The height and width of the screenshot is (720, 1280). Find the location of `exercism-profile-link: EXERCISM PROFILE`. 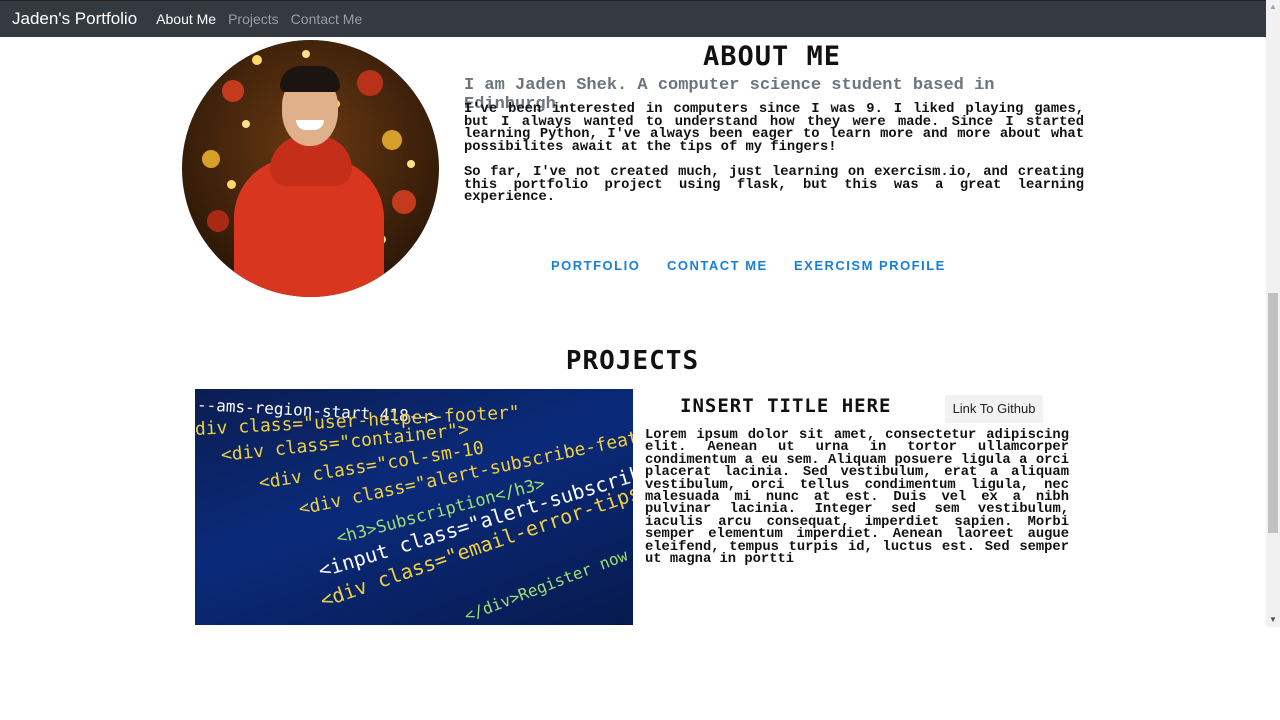

exercism-profile-link: EXERCISM PROFILE is located at coordinates (870, 265).